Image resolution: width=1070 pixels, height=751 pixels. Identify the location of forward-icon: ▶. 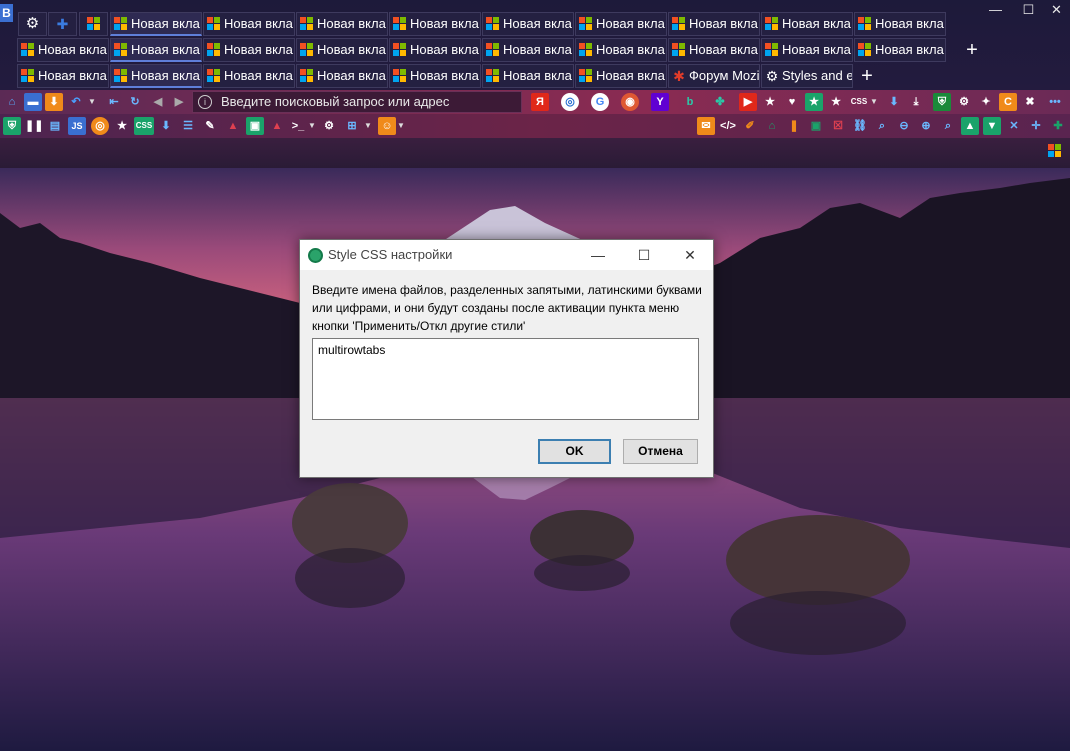
(179, 102).